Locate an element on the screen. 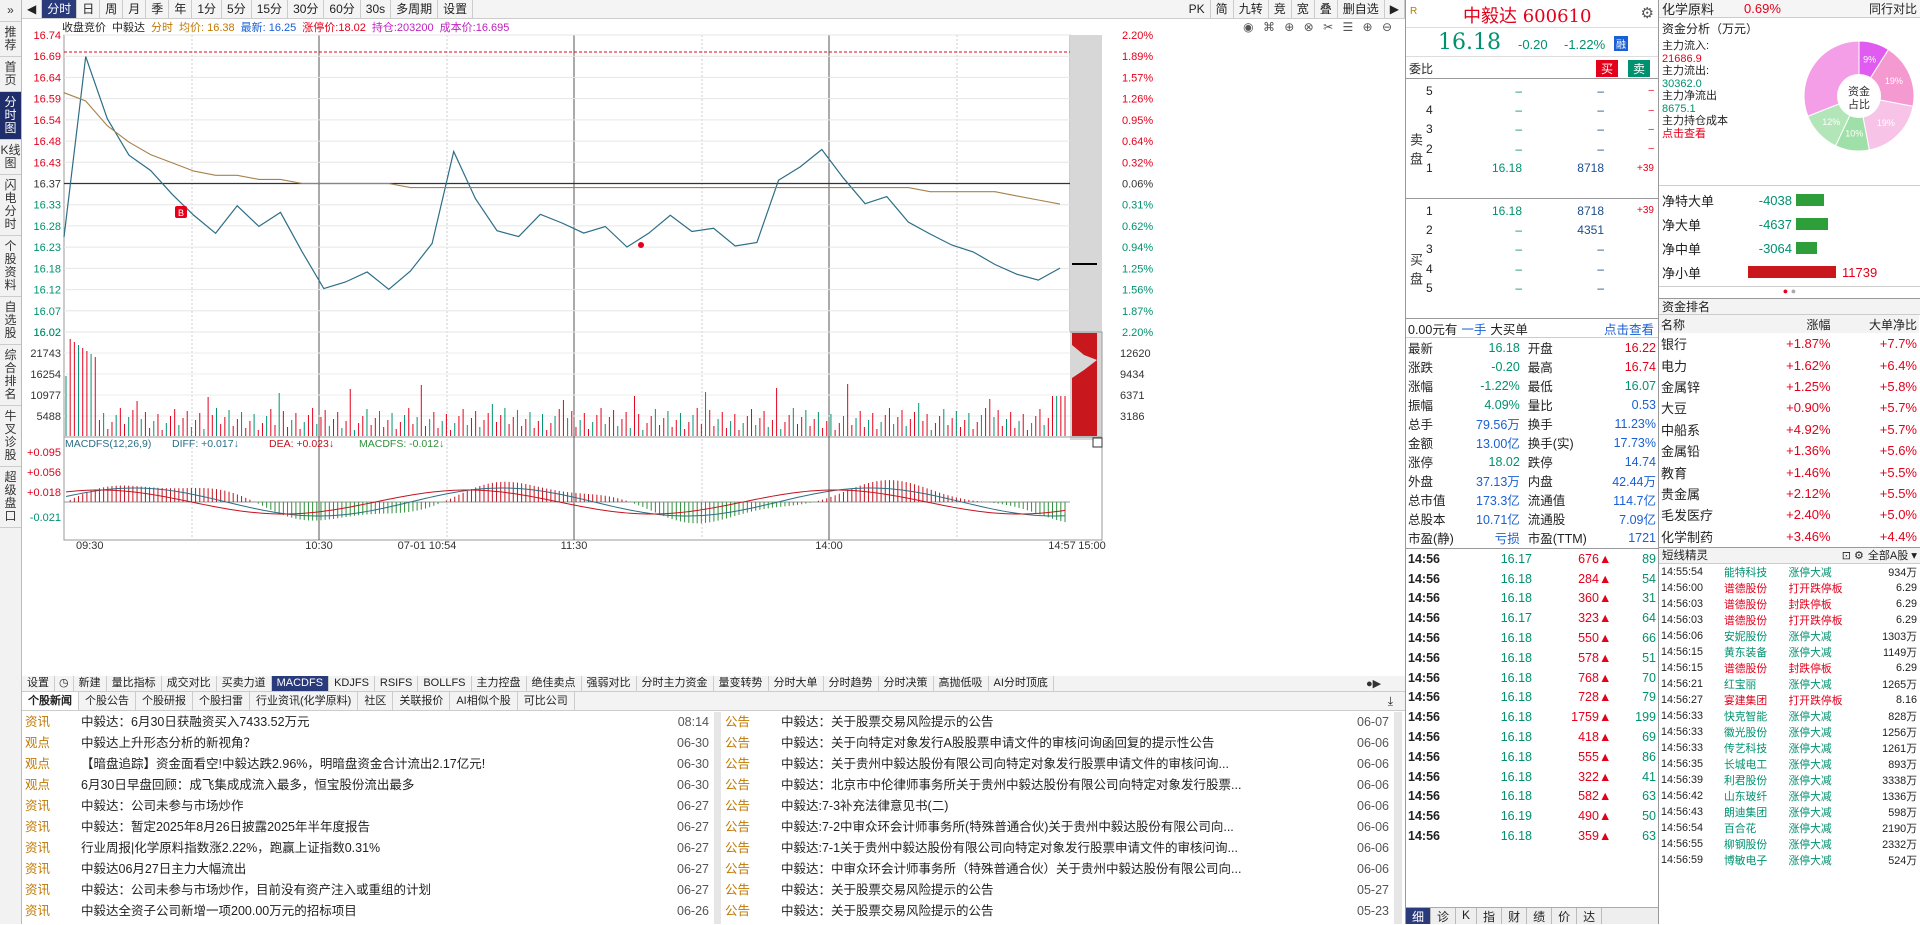 The height and width of the screenshot is (925, 1920). detail-tab-5: 绩 is located at coordinates (1540, 916).